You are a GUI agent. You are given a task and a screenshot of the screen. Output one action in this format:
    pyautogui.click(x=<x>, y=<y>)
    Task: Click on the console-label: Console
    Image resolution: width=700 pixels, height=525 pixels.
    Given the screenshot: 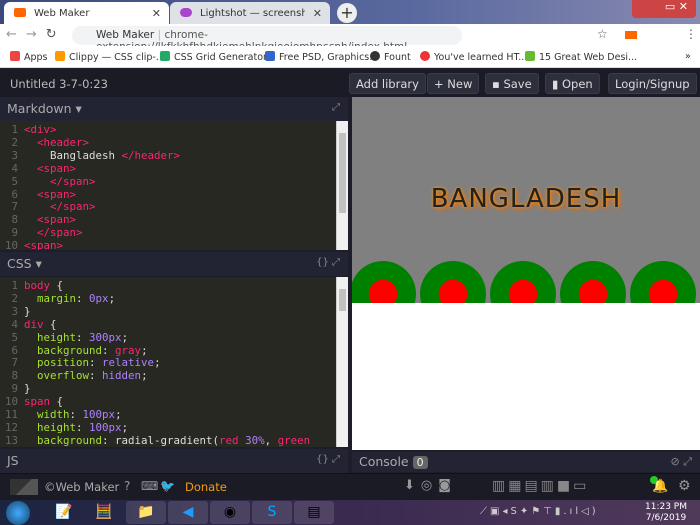 What is the action you would take?
    pyautogui.click(x=384, y=461)
    